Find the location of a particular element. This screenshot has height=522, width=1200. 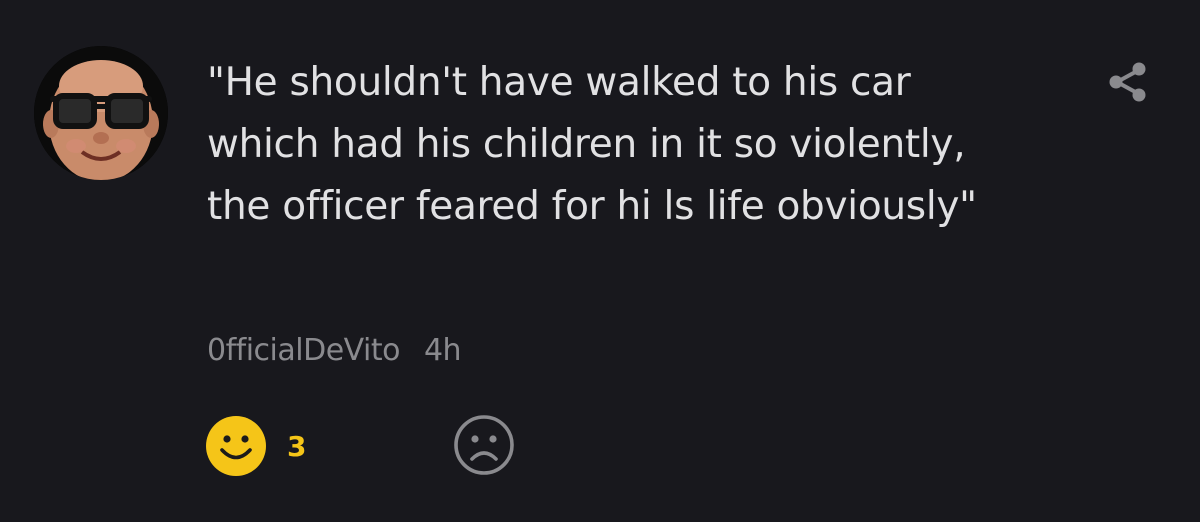

avatar-photo-icon is located at coordinates (101, 113).